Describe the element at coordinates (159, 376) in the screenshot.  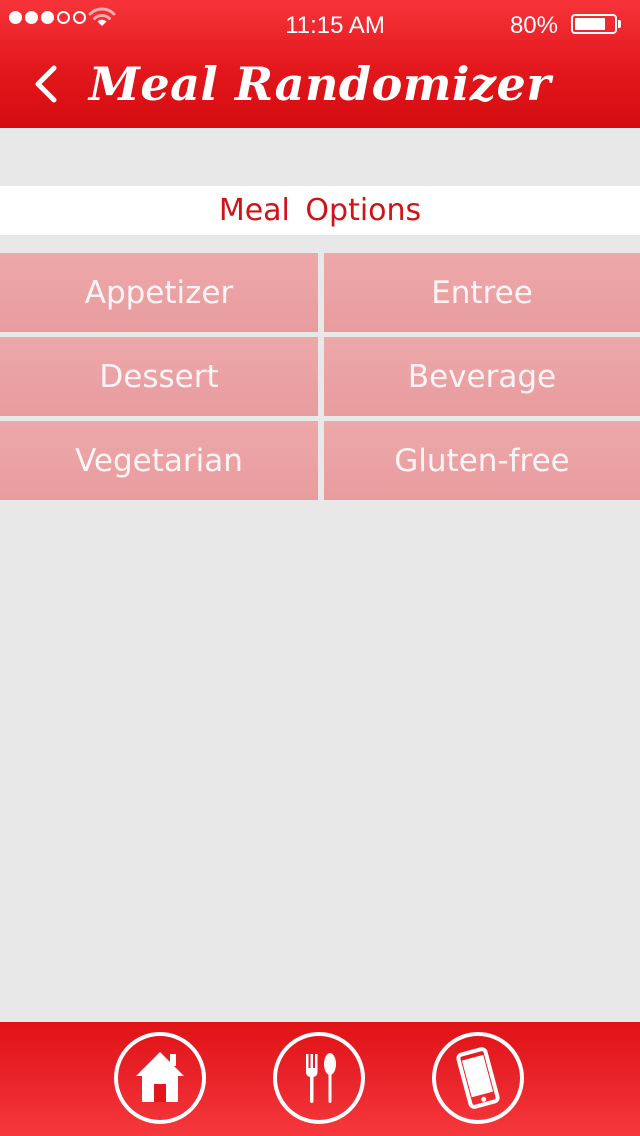
I see `option-dessert: Dessert` at that location.